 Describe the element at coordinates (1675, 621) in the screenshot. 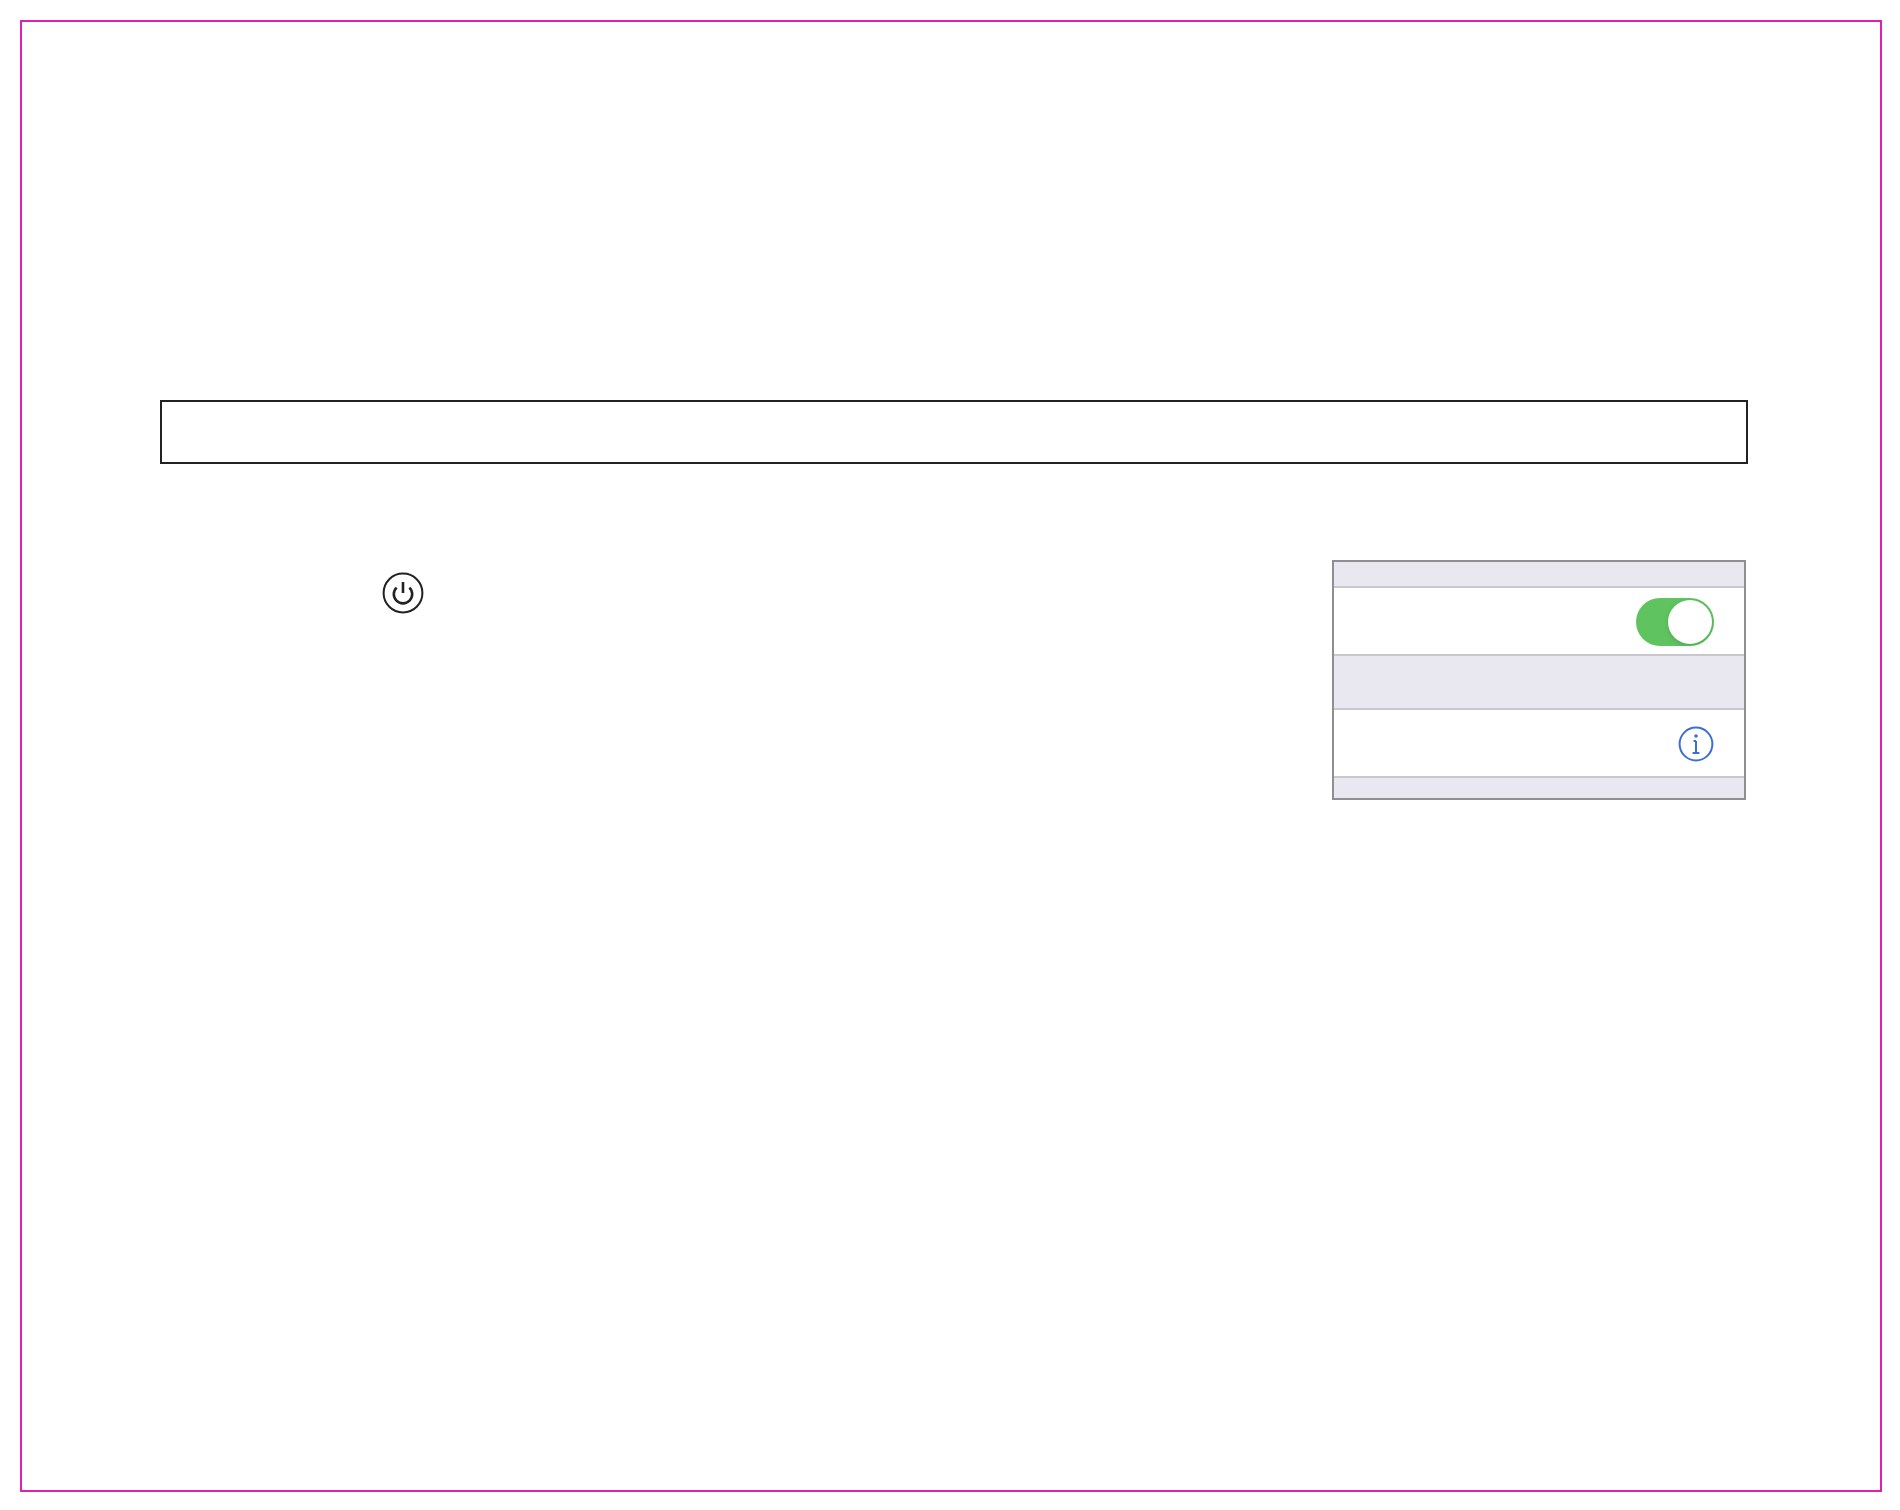

I see `toggle-switch` at that location.